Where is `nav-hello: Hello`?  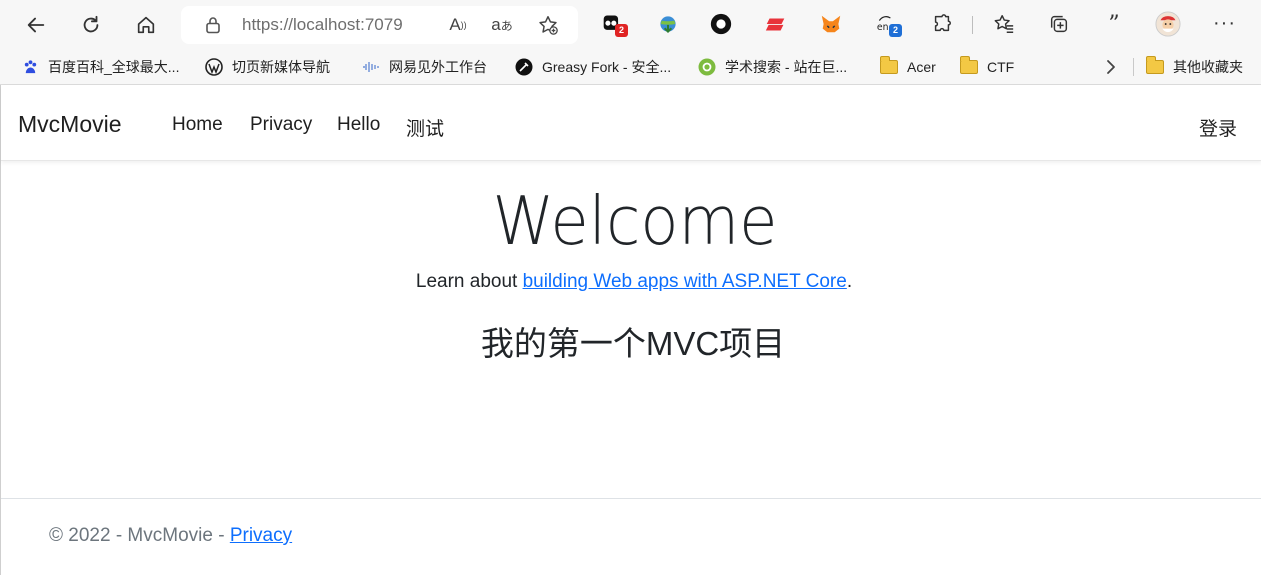
nav-hello: Hello is located at coordinates (358, 125).